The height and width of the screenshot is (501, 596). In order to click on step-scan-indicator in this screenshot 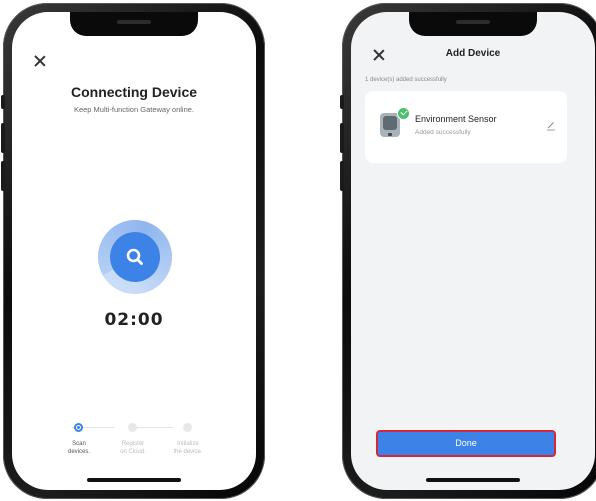, I will do `click(78, 427)`.